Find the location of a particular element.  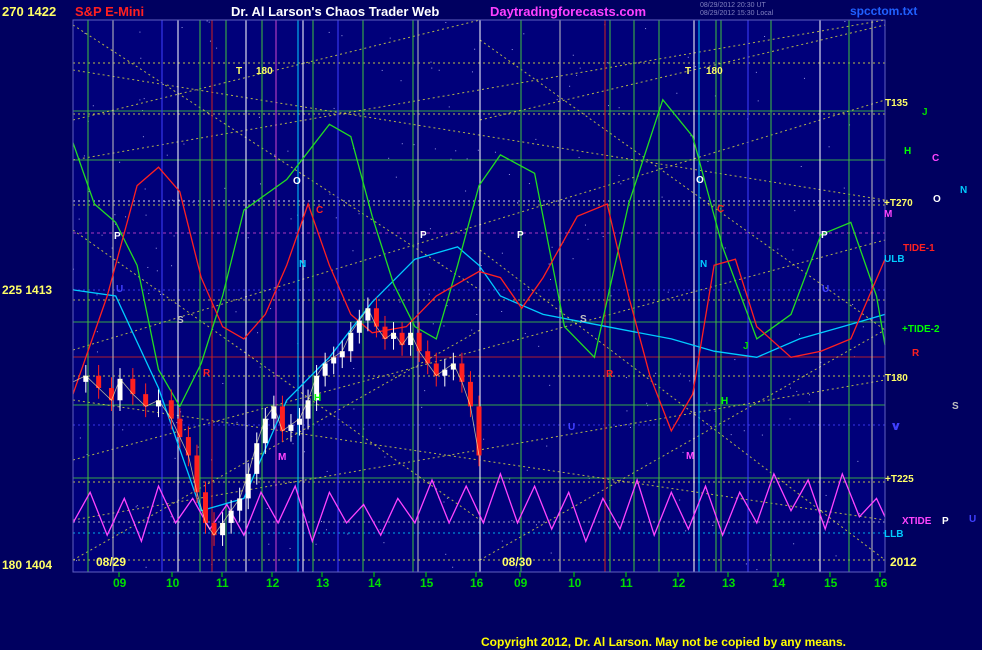

x-tick-label: 16 is located at coordinates (881, 583).